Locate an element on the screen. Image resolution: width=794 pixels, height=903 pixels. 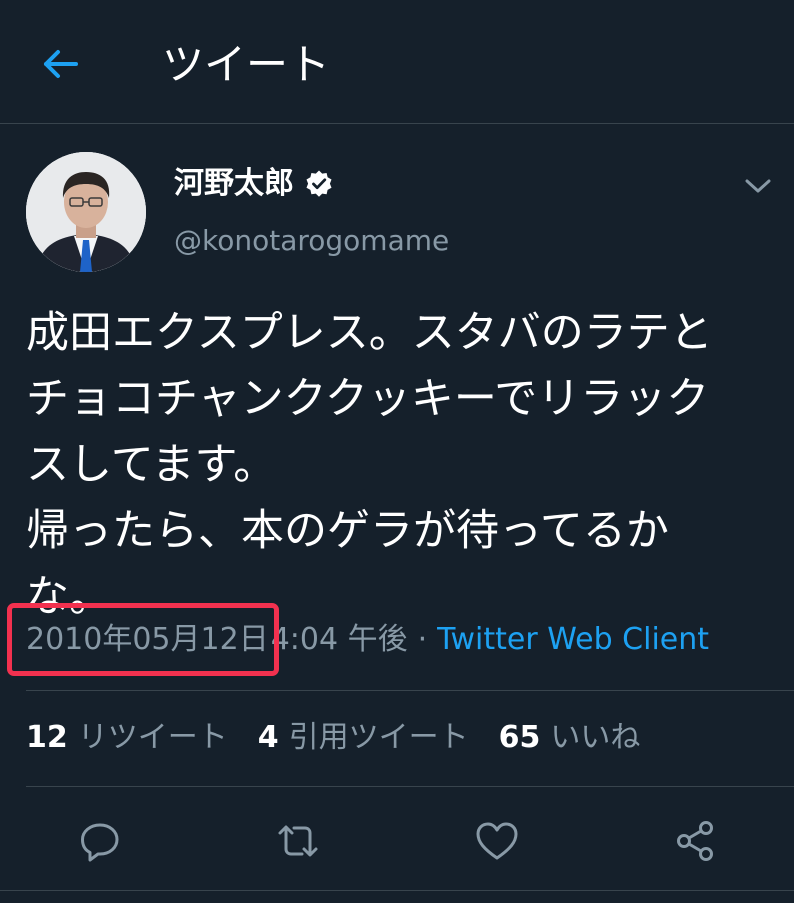
quotes-count: 4 is located at coordinates (268, 737).